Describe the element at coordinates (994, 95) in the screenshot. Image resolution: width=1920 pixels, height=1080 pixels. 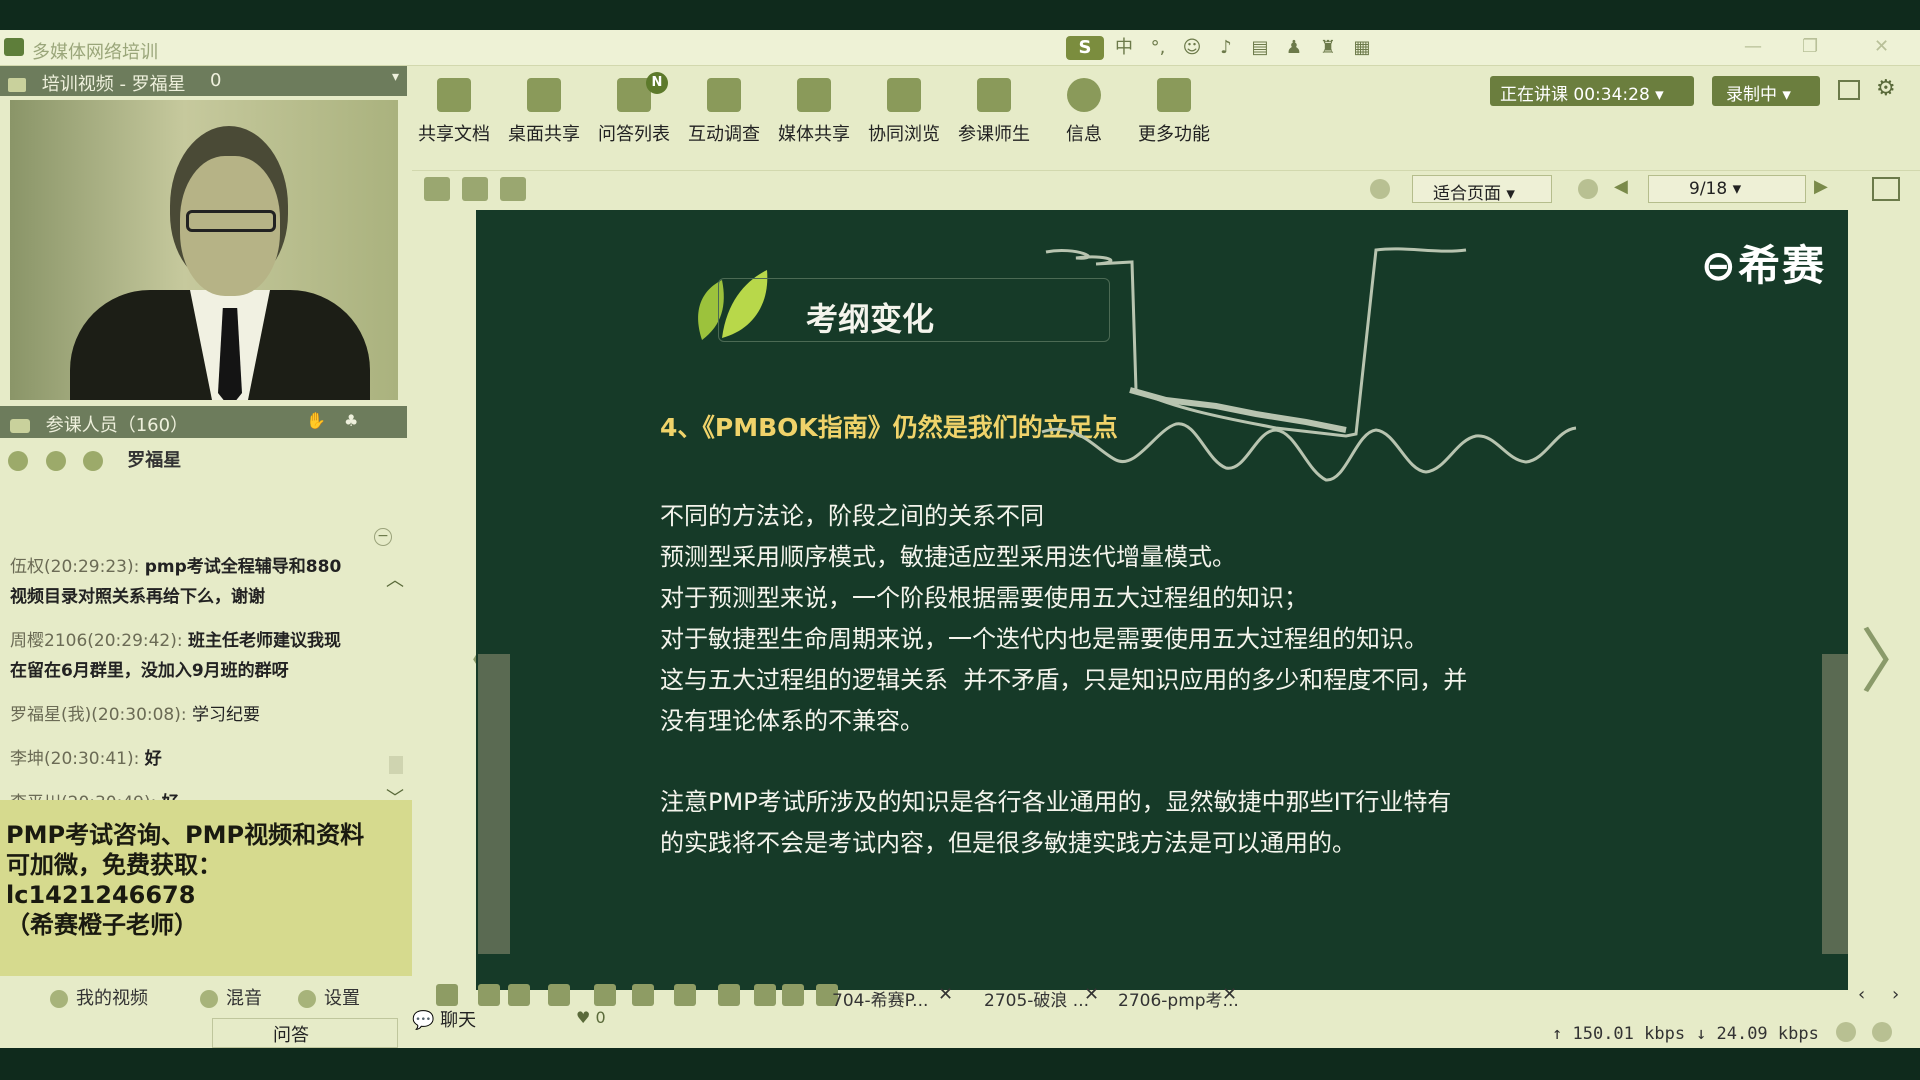
I see `people-icon` at that location.